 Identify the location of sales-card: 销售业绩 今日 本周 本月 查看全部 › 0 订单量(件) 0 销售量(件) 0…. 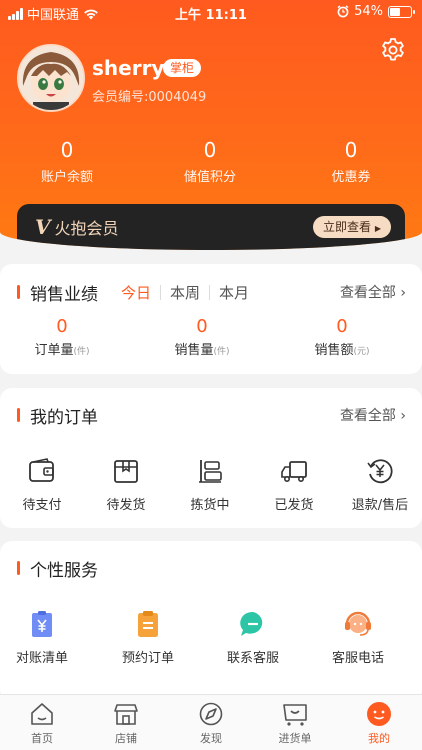
(211, 319).